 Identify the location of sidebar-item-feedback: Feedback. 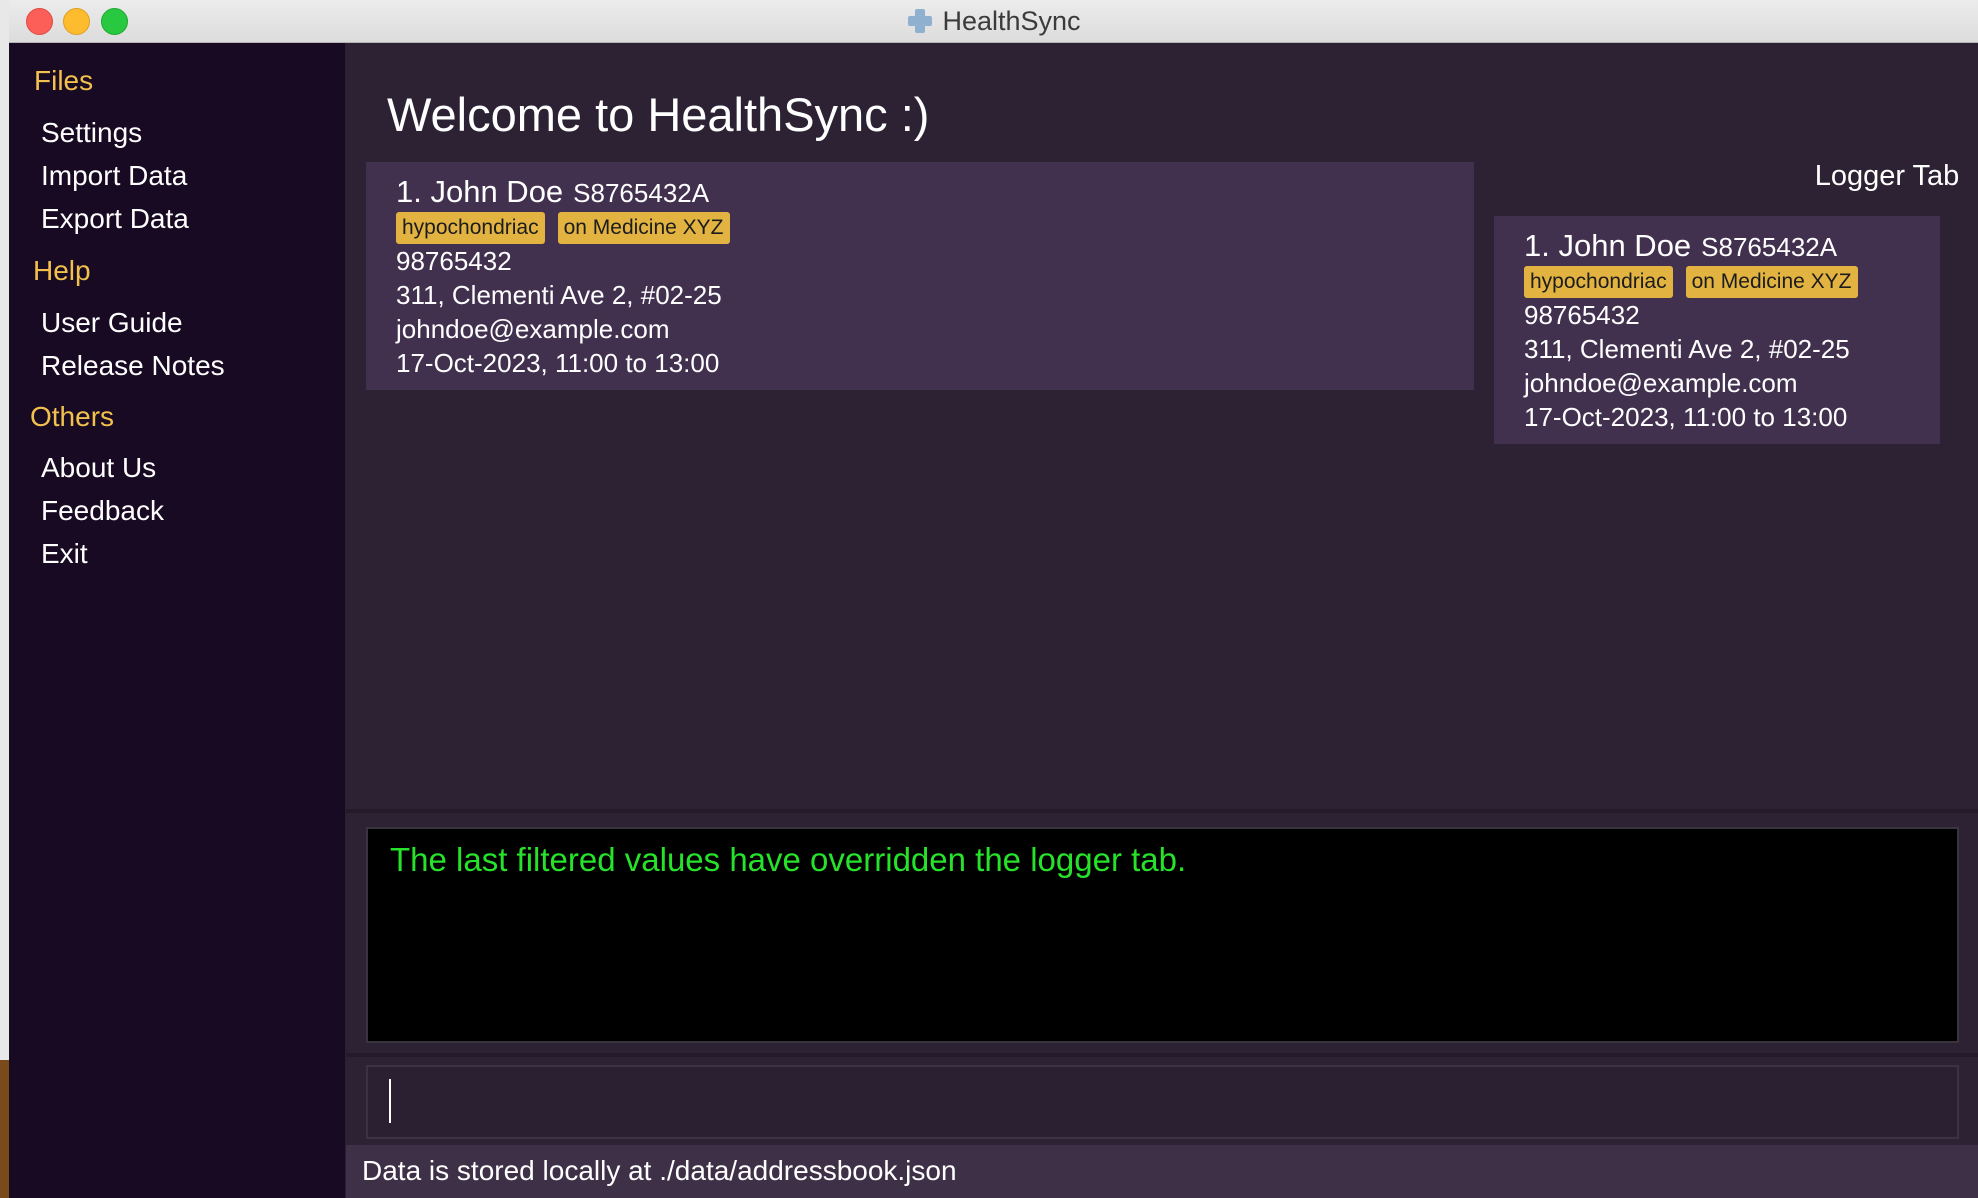
(102, 511).